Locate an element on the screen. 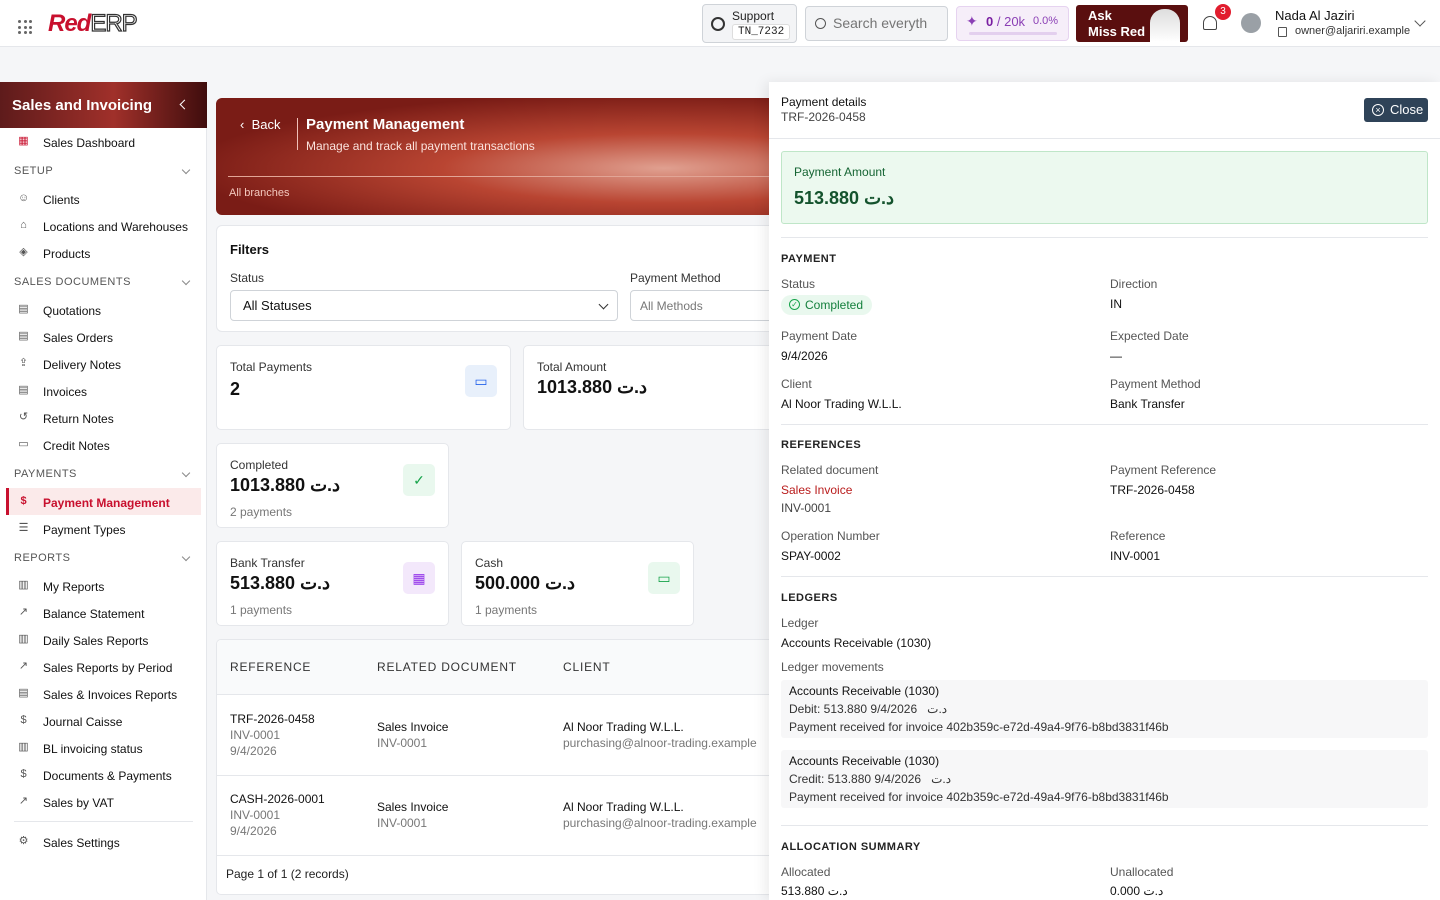 The height and width of the screenshot is (900, 1440). sidebar-item-daily-sales-reports: ▥ Daily Sales Reports is located at coordinates (103, 639).